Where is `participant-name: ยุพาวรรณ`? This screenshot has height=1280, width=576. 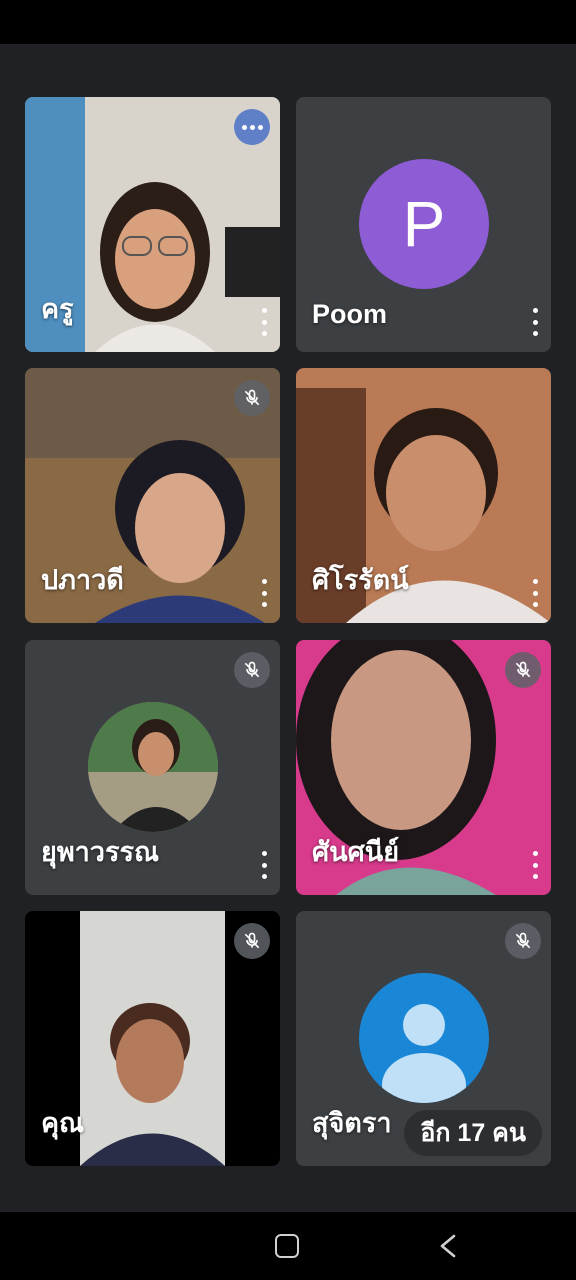 participant-name: ยุพาวรรณ is located at coordinates (100, 852).